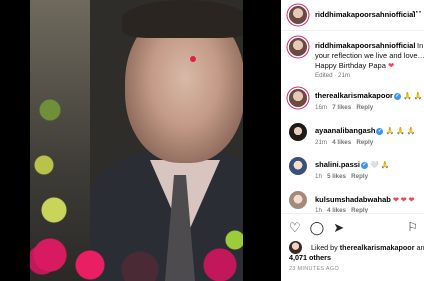  What do you see at coordinates (365, 45) in the screenshot?
I see `caption-username: riddhimakapoorsahniofficial` at bounding box center [365, 45].